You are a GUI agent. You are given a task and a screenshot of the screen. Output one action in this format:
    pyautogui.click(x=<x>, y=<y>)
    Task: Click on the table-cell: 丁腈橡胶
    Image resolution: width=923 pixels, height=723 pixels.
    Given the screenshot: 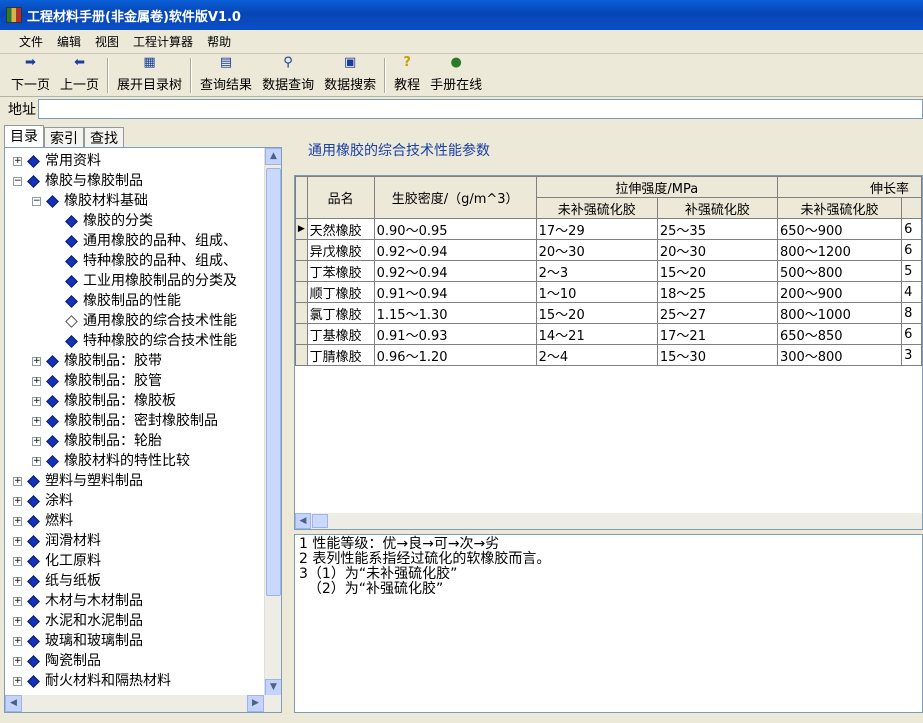 What is the action you would take?
    pyautogui.click(x=340, y=355)
    